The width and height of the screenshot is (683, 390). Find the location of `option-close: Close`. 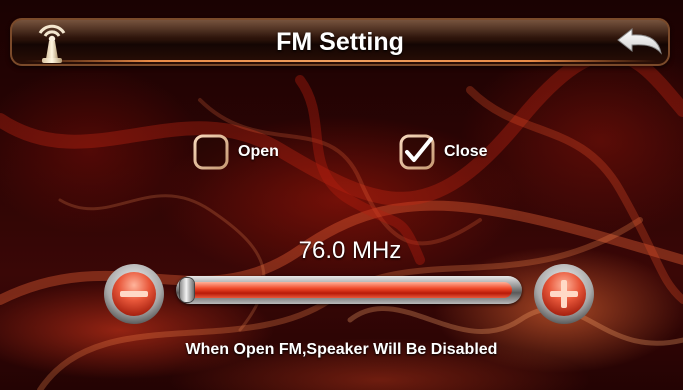

option-close: Close is located at coordinates (443, 152).